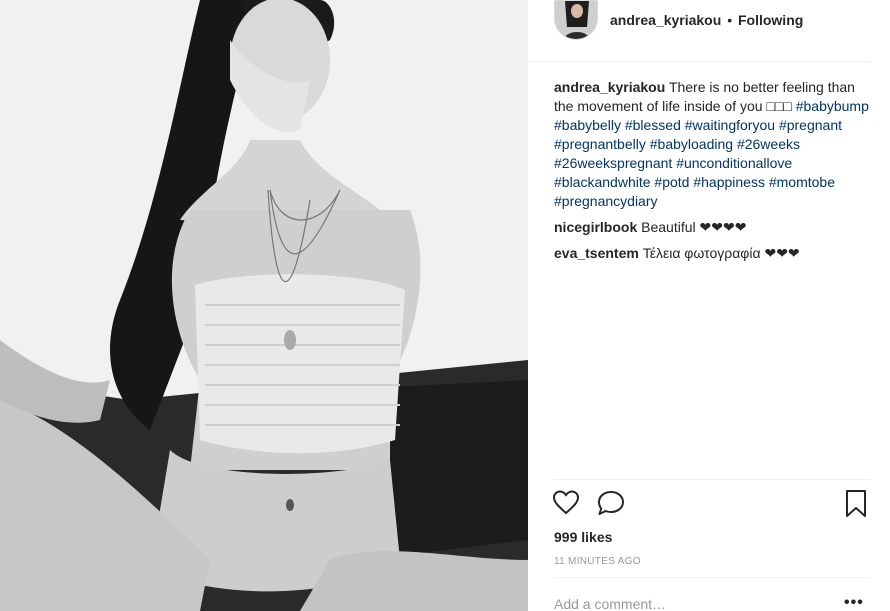 This screenshot has height=611, width=890. Describe the element at coordinates (653, 125) in the screenshot. I see `hashtag-link: #blessed` at that location.